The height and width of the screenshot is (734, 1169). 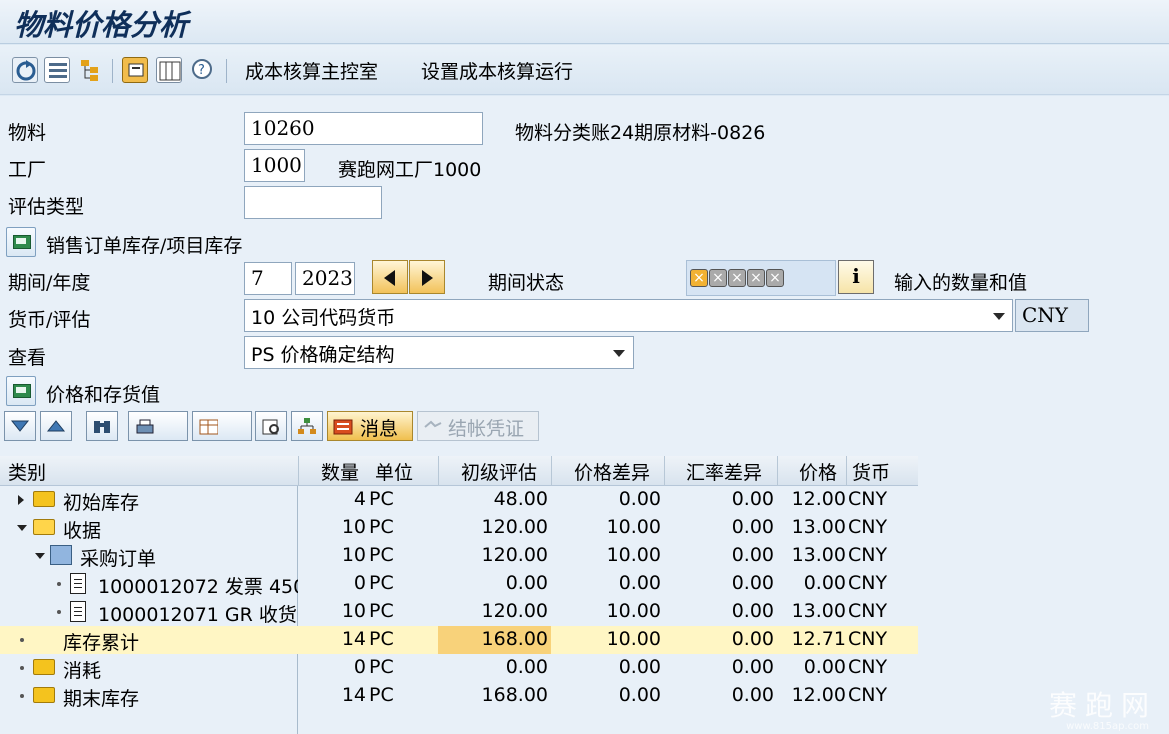 What do you see at coordinates (459, 500) in the screenshot?
I see `table-row: 初始库存 4 PC 48.00 0.00 0.00 12.00 CNY` at bounding box center [459, 500].